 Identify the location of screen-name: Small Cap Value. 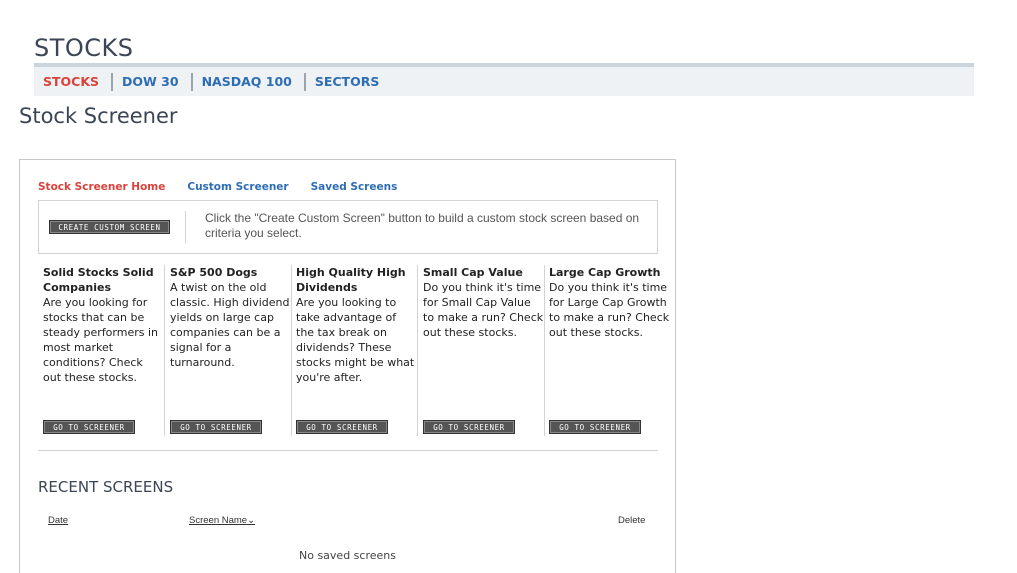
(483, 272).